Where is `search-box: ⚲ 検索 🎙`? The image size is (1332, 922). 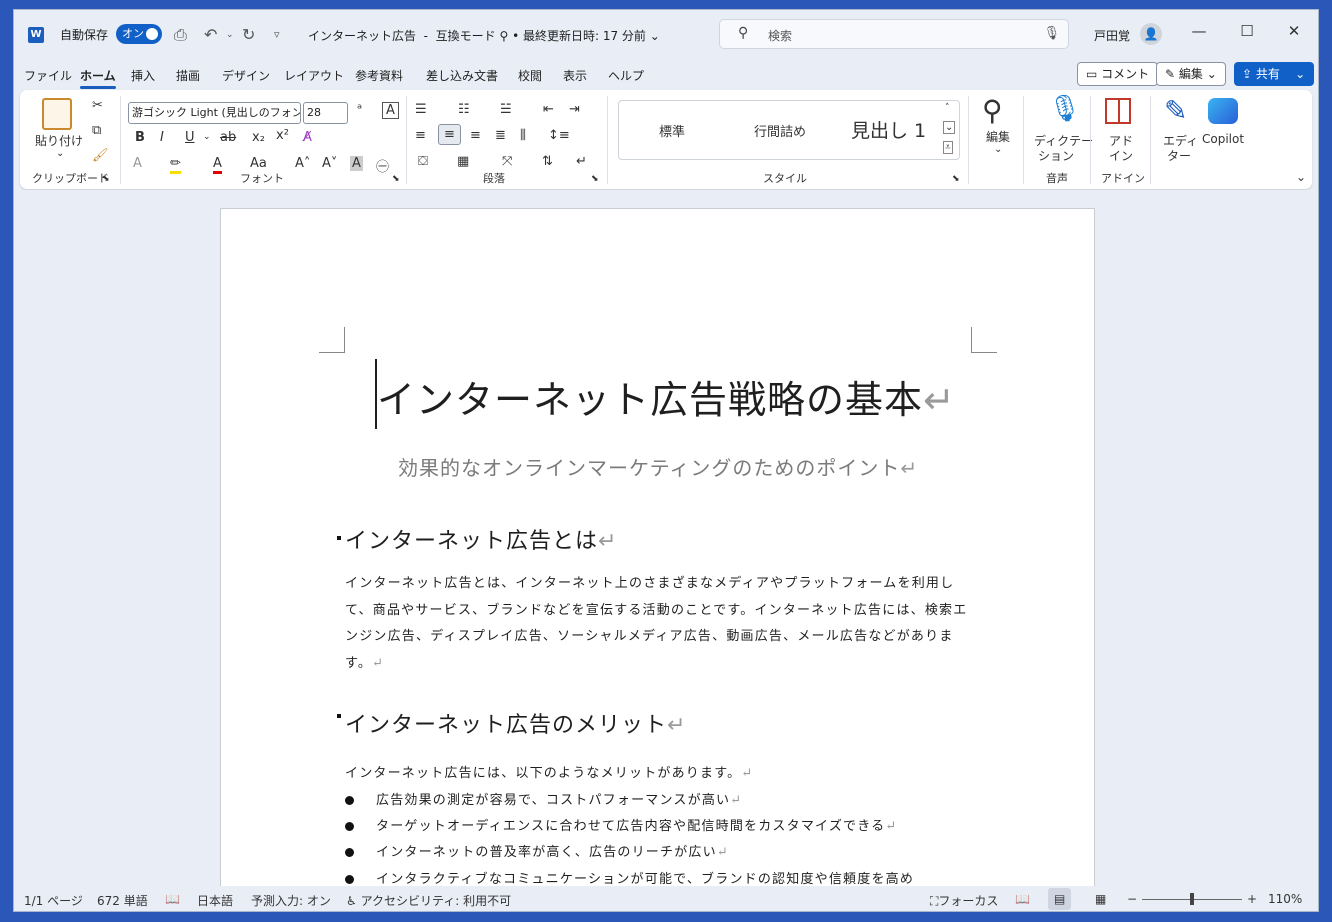
search-box: ⚲ 検索 🎙 is located at coordinates (894, 34).